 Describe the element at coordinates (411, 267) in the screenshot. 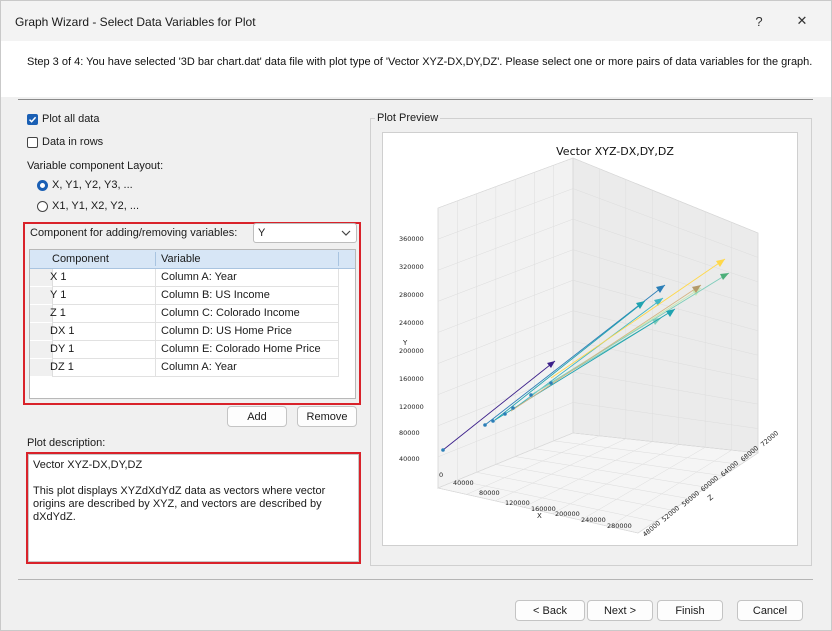

I see `y-tick: 320000` at that location.